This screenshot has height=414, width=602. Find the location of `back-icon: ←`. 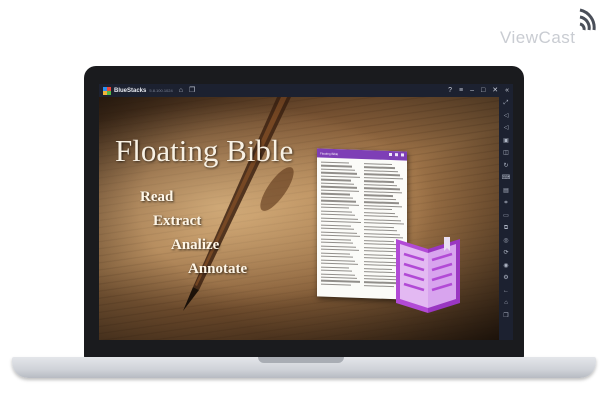

back-icon: ← is located at coordinates (506, 291).